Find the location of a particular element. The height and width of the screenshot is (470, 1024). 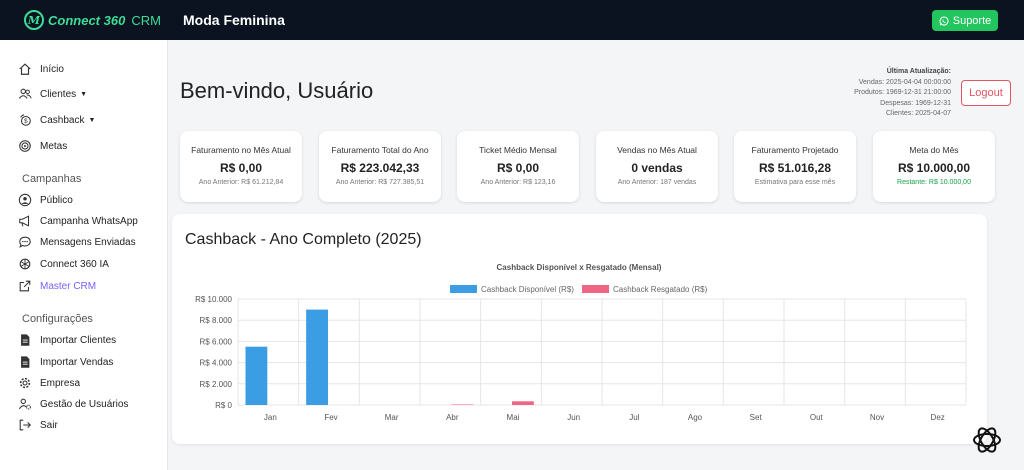

sidebar-item-label: Início is located at coordinates (52, 69).